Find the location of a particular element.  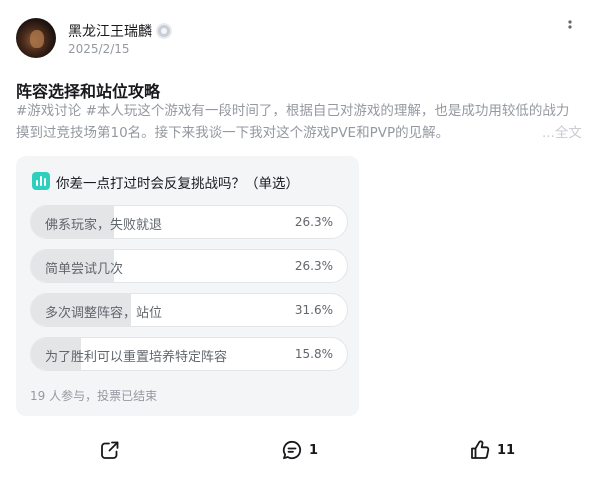

share-button is located at coordinates (110, 450).